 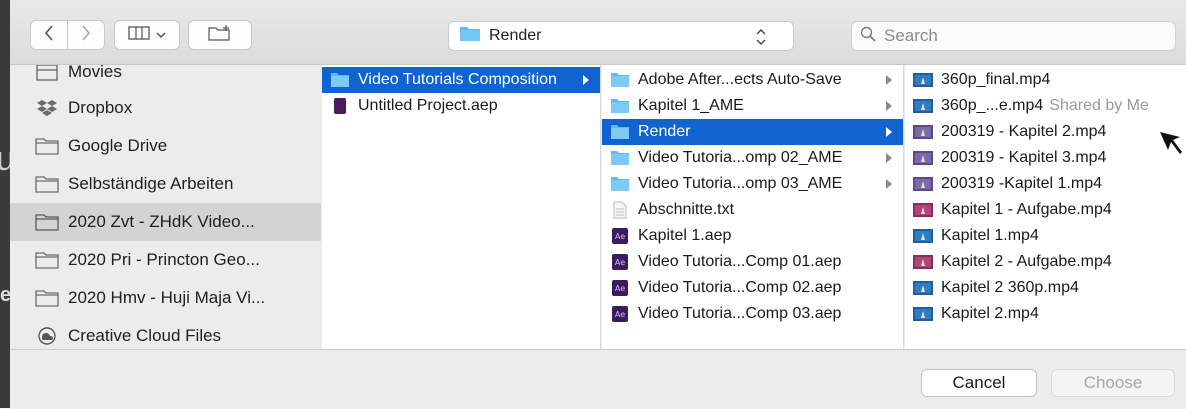 What do you see at coordinates (461, 80) in the screenshot?
I see `list-item-video-tutorials-composition: Video Tutorials Composition` at bounding box center [461, 80].